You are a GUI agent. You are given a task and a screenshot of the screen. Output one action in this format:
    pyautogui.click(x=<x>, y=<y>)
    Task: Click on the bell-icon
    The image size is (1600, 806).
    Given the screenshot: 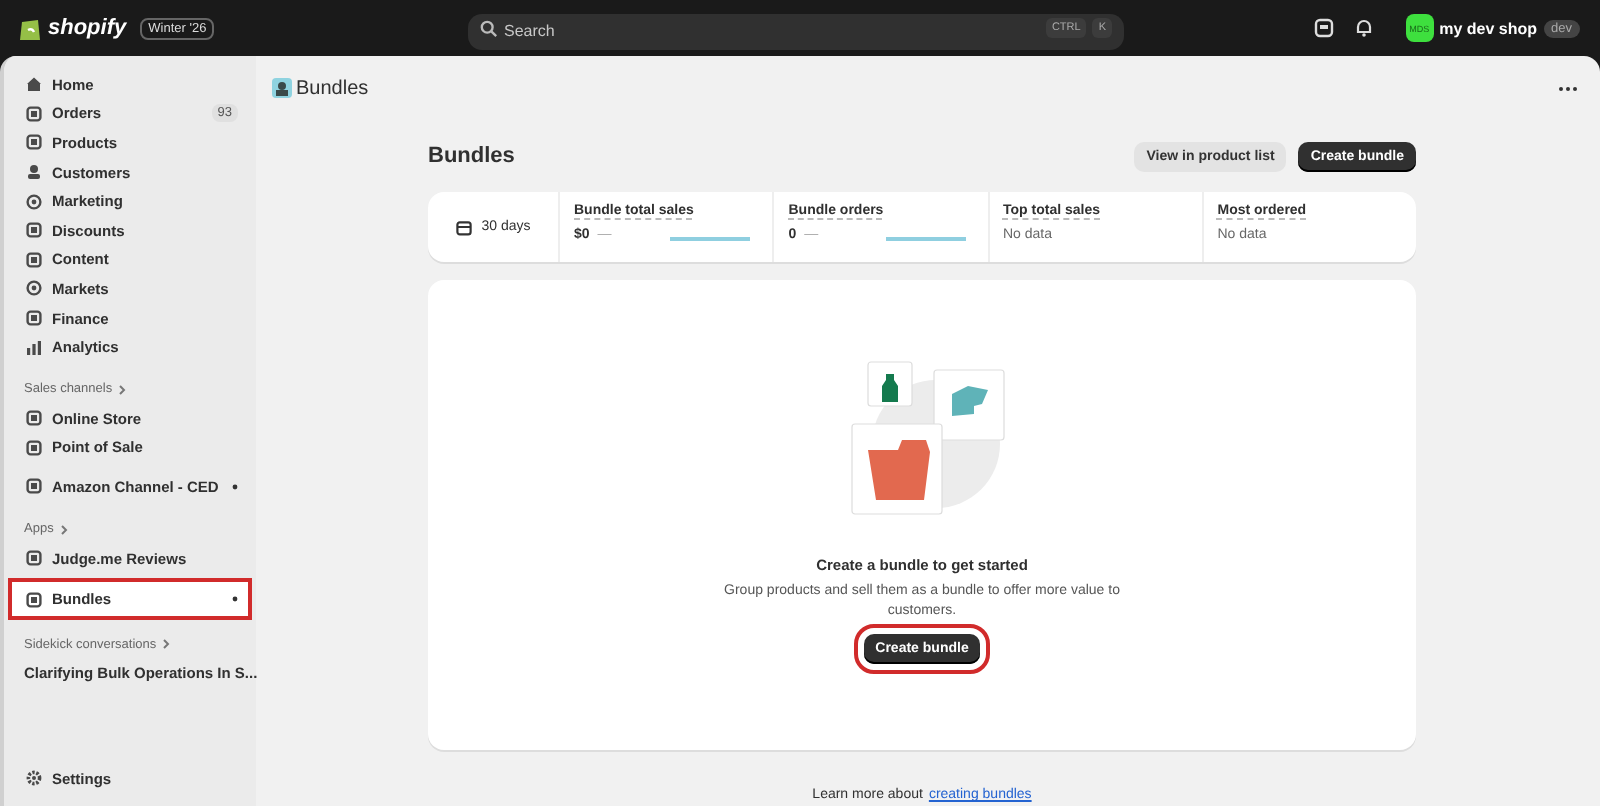 What is the action you would take?
    pyautogui.click(x=1363, y=28)
    